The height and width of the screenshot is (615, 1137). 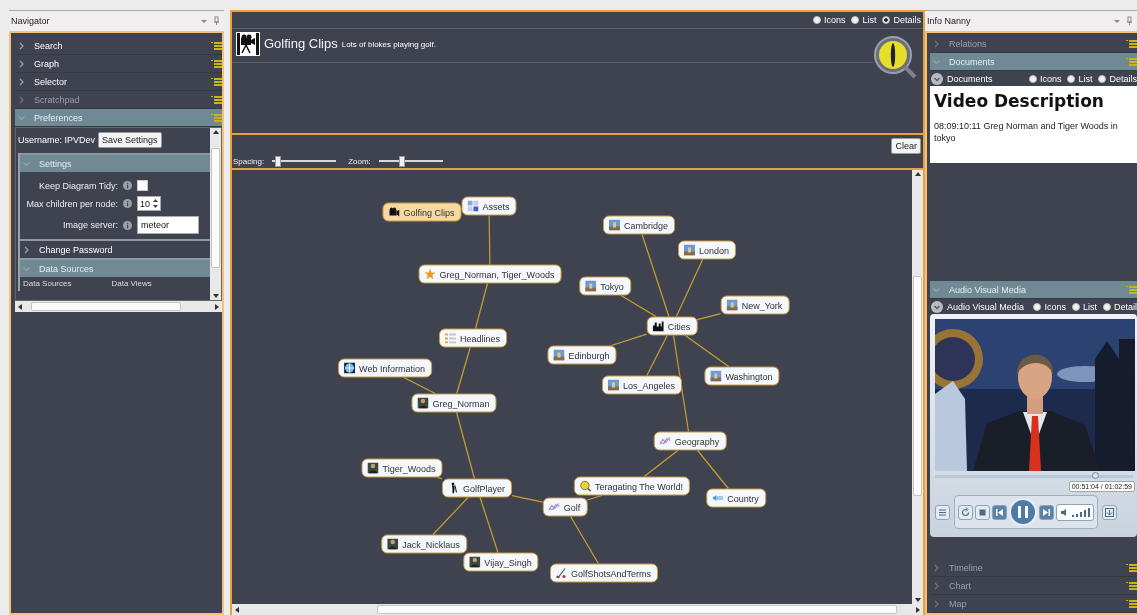 What do you see at coordinates (359, 161) in the screenshot?
I see `slider-label: Zoom:` at bounding box center [359, 161].